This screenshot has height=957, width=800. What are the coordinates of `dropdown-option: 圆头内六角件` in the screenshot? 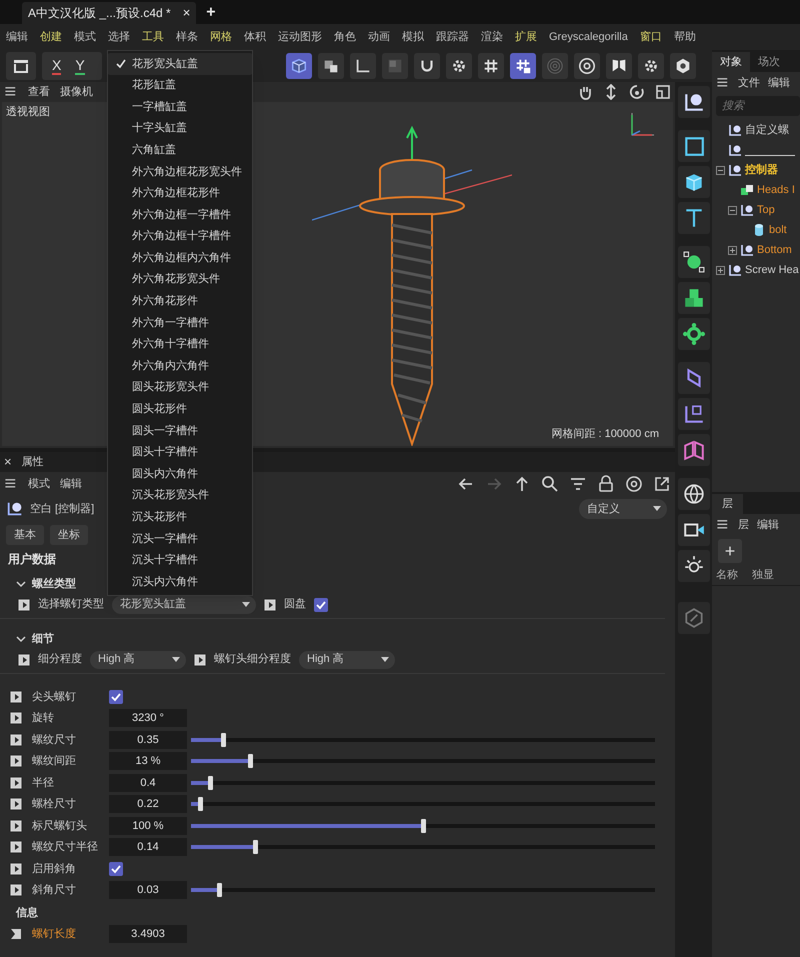 It's located at (180, 474).